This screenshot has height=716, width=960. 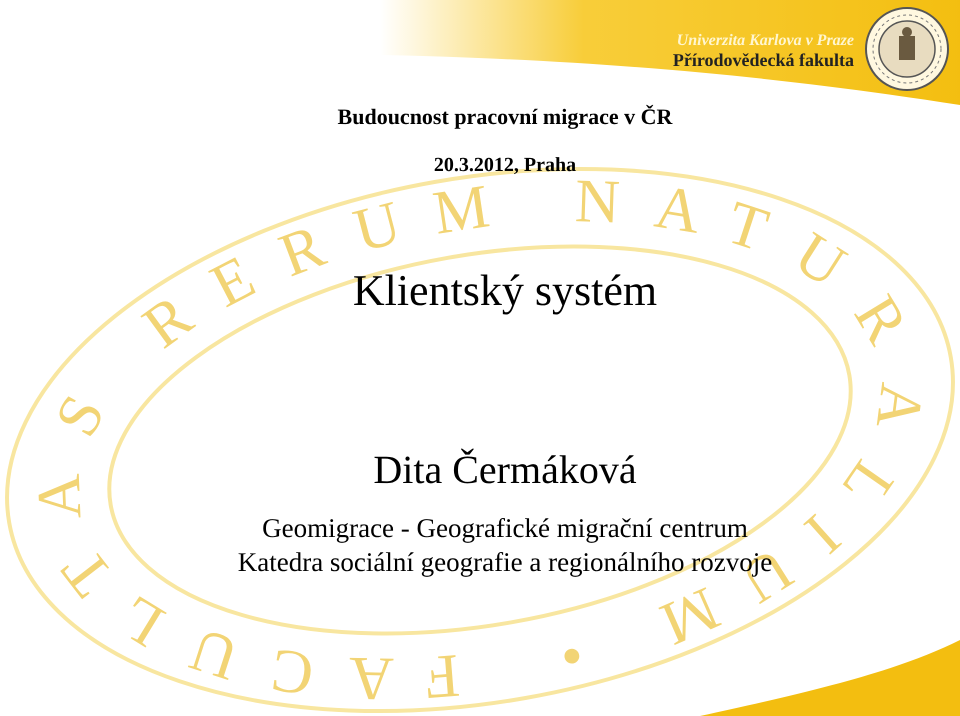 What do you see at coordinates (505, 117) in the screenshot?
I see `event-title: Budoucnost pracovní migrace v ČR` at bounding box center [505, 117].